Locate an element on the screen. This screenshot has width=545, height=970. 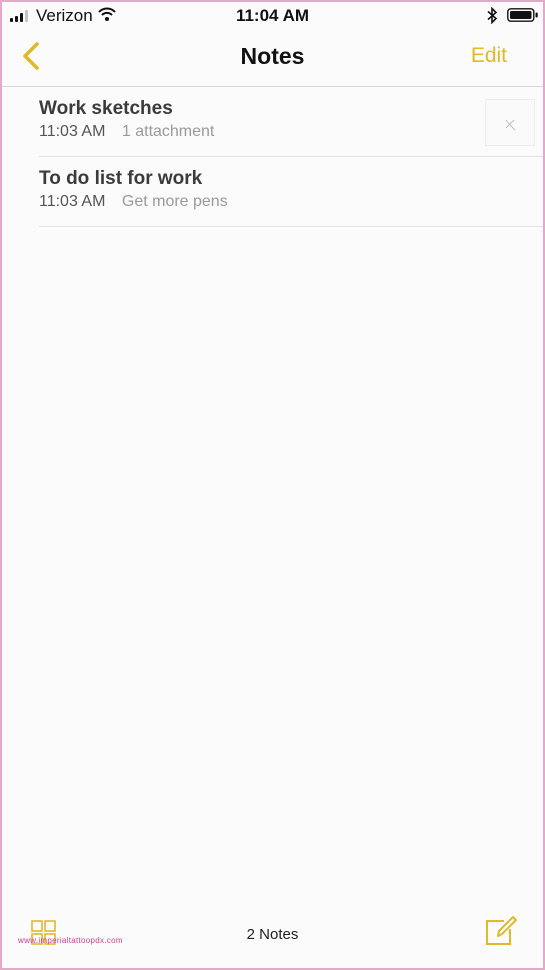
note-meta: 11:03 AM Get more pens is located at coordinates (133, 202).